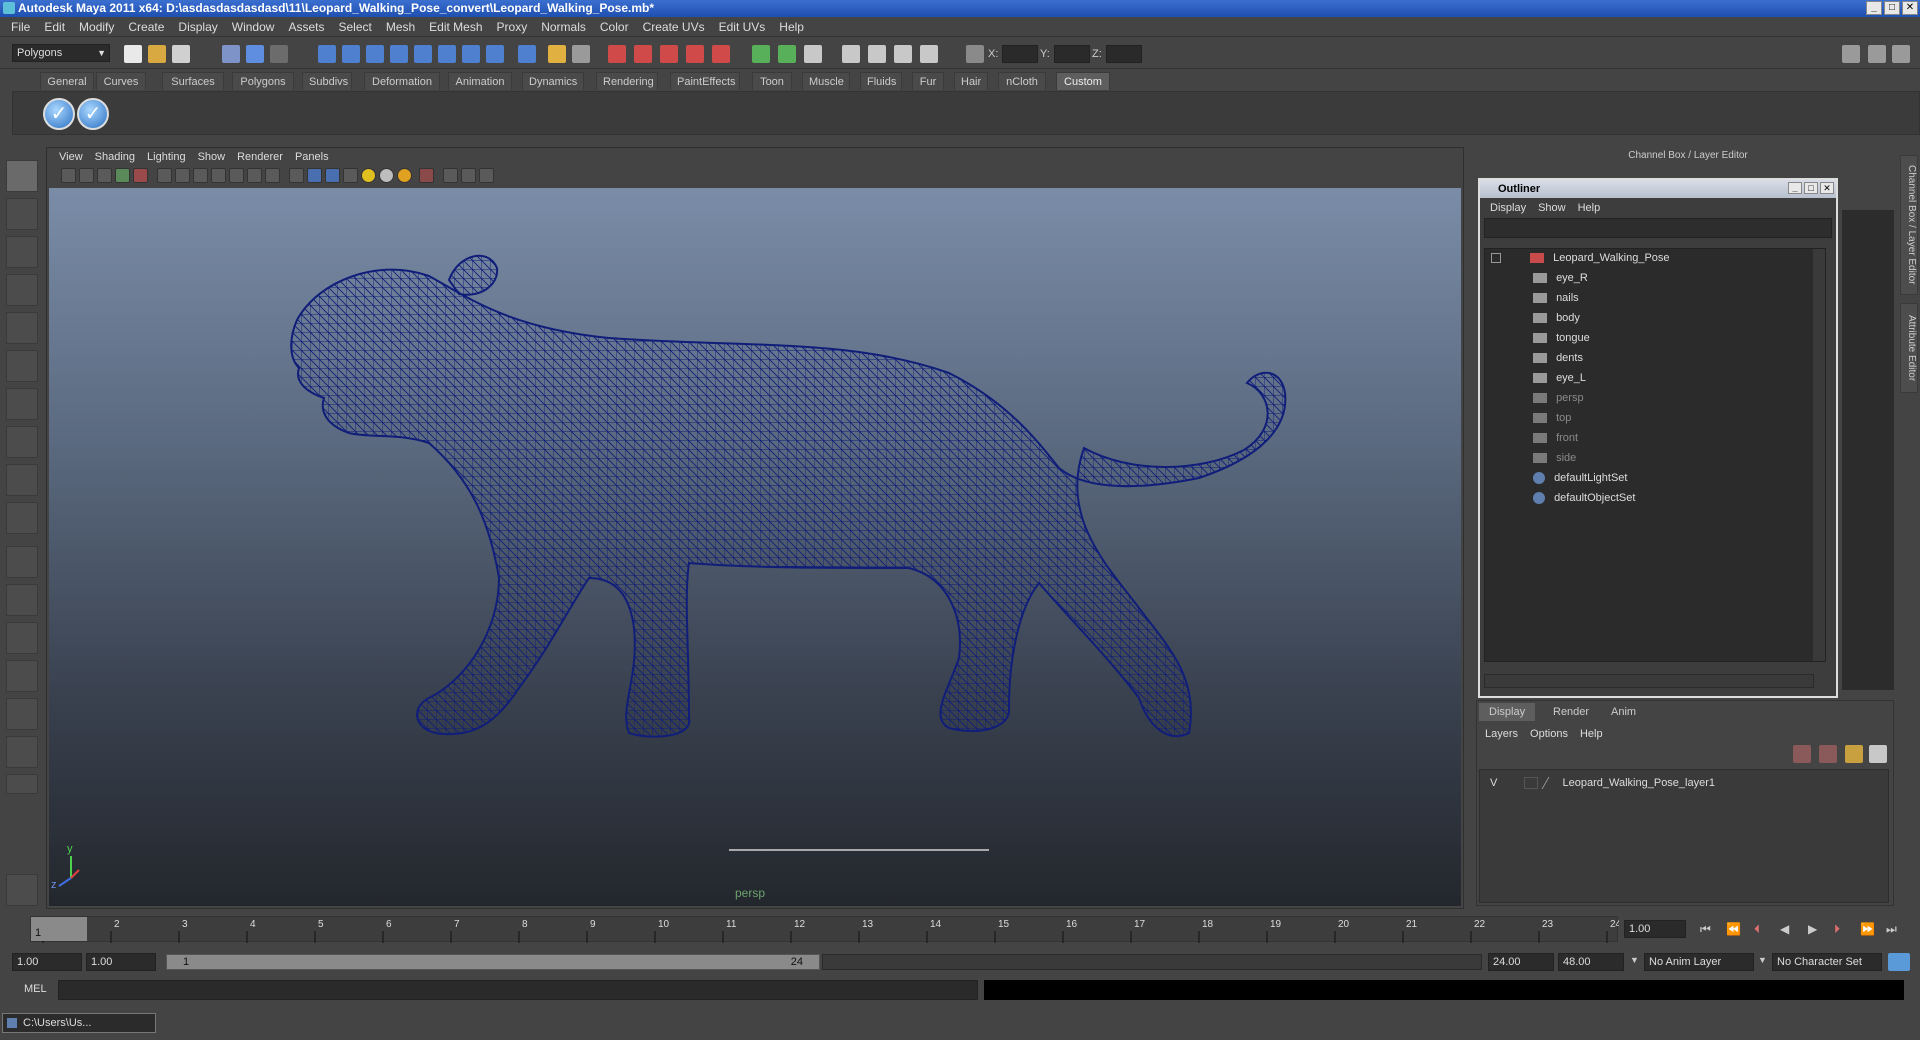 This screenshot has height=1040, width=1920. Describe the element at coordinates (695, 54) in the screenshot. I see `snap-view-plane-icon` at that location.